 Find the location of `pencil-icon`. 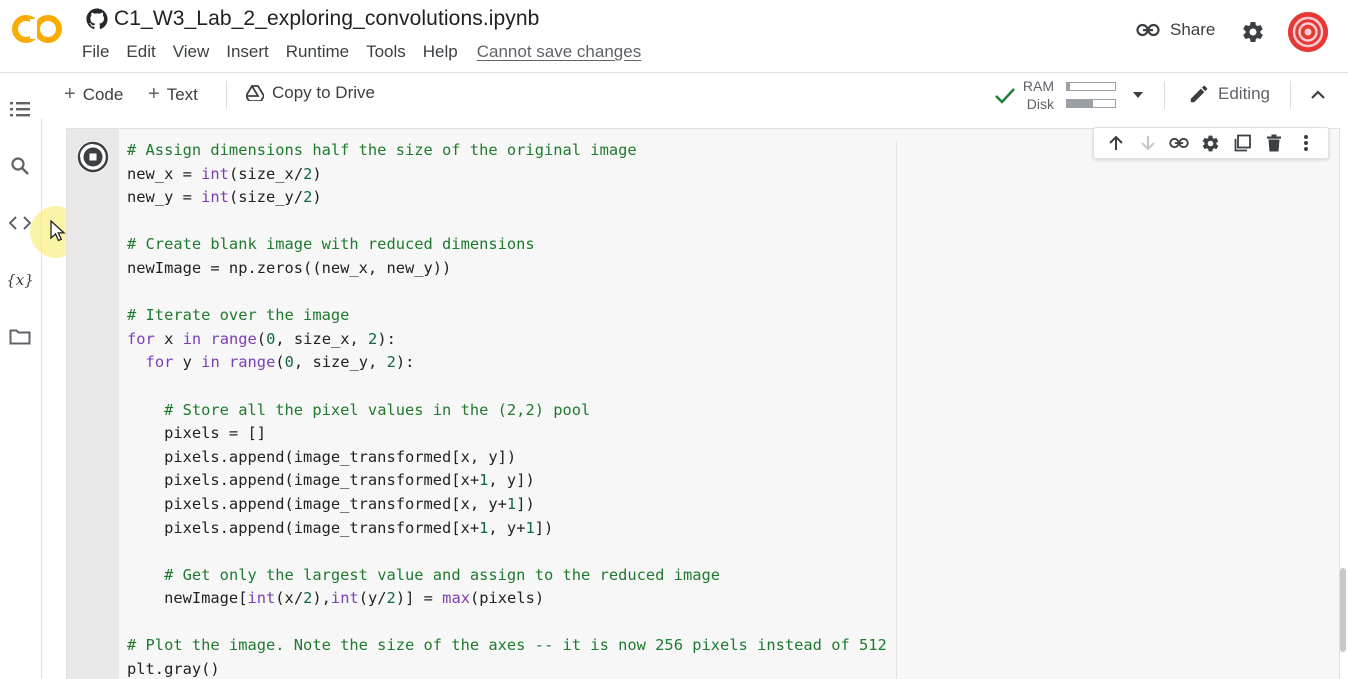

pencil-icon is located at coordinates (1199, 94).